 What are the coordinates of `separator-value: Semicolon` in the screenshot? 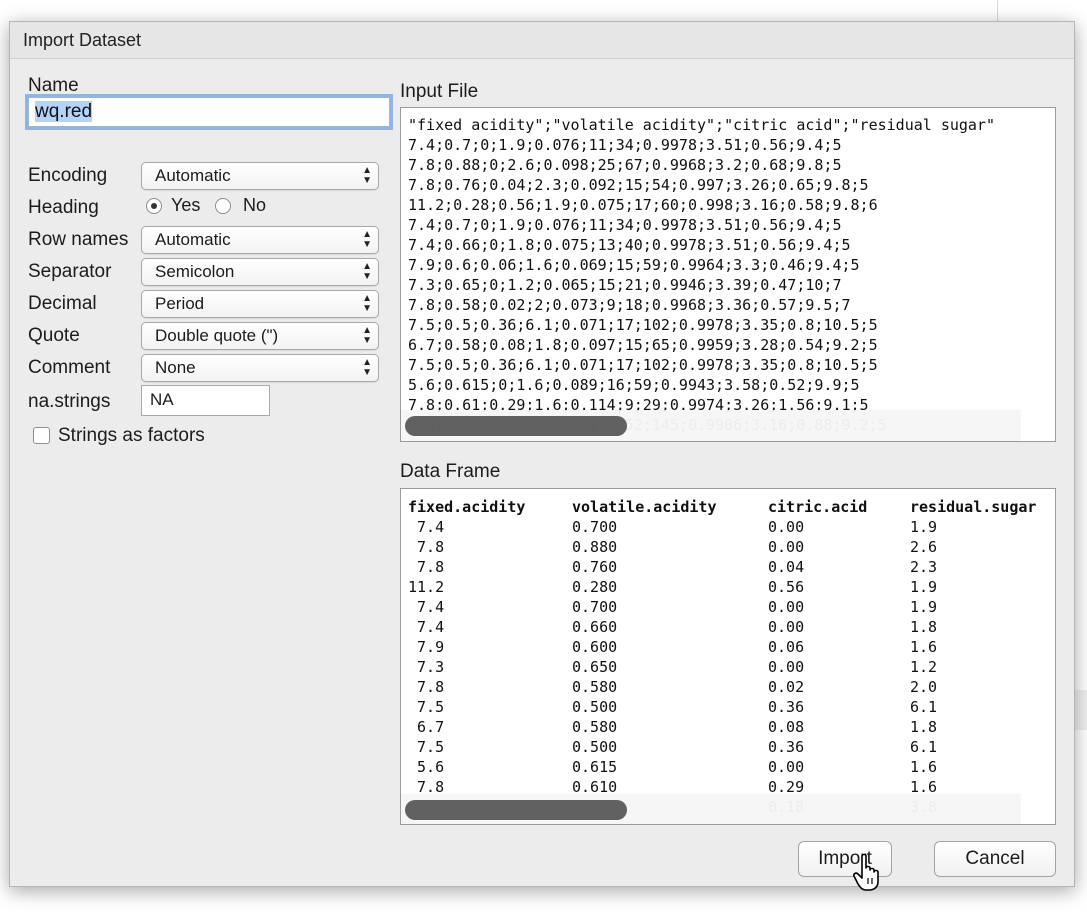 It's located at (195, 271).